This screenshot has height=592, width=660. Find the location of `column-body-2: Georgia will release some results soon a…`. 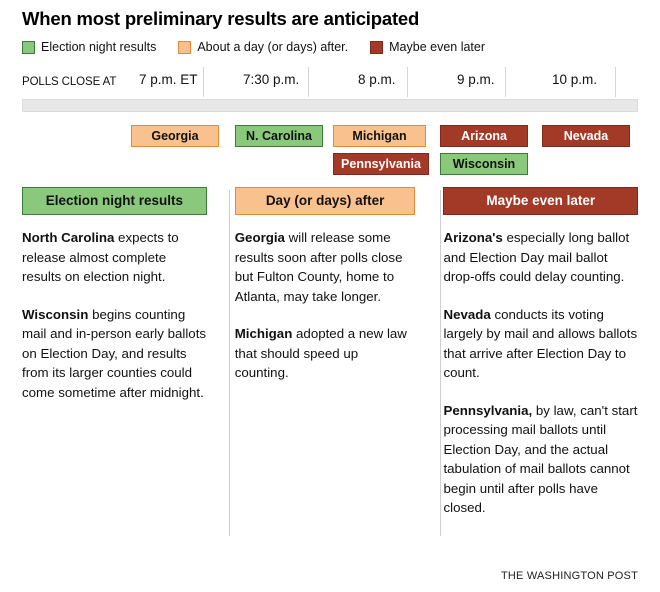

column-body-2: Georgia will release some results soon a… is located at coordinates (325, 305).